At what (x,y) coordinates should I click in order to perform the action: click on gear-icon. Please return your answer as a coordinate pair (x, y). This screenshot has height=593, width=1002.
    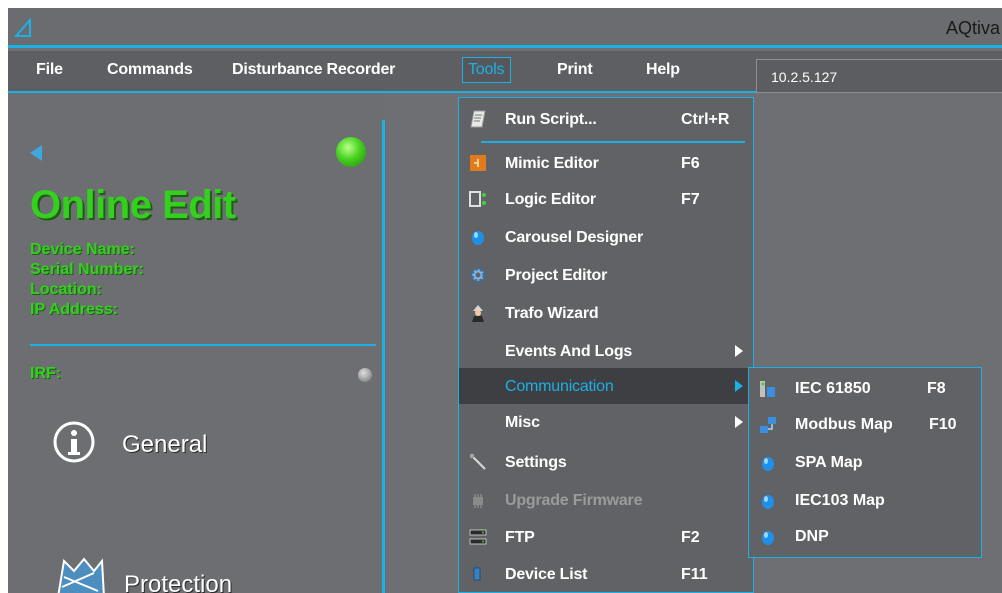
    Looking at the image, I should click on (478, 275).